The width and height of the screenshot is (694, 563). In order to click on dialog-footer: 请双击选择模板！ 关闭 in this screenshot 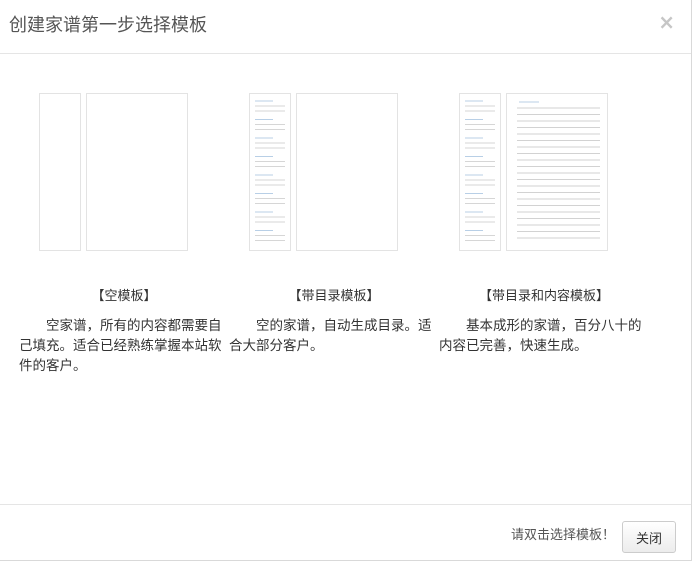, I will do `click(345, 532)`.